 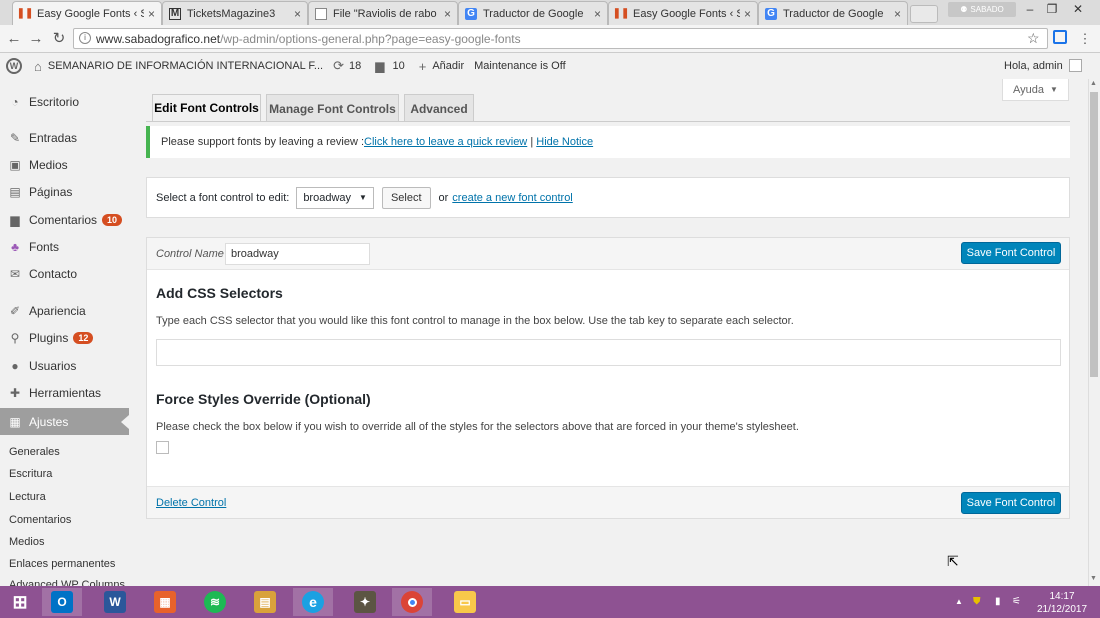 I want to click on create-font-control-link: create a new font control, so click(x=512, y=198).